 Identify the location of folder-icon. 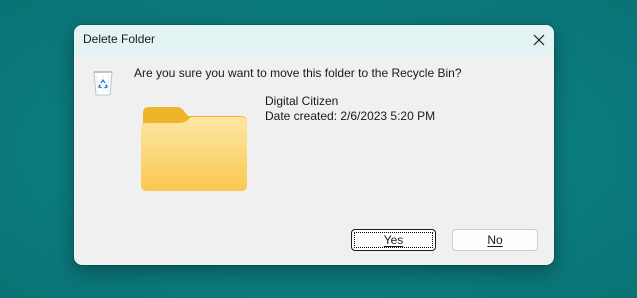
(194, 149).